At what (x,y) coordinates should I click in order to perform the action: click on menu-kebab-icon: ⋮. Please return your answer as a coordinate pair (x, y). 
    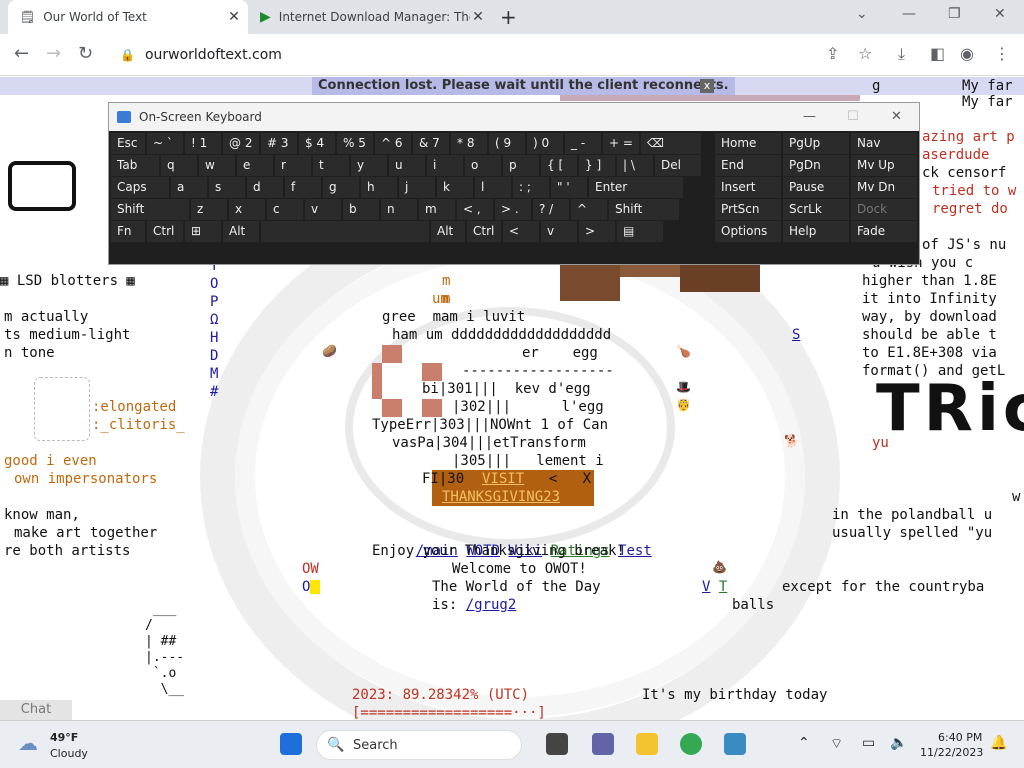
    Looking at the image, I should click on (1002, 53).